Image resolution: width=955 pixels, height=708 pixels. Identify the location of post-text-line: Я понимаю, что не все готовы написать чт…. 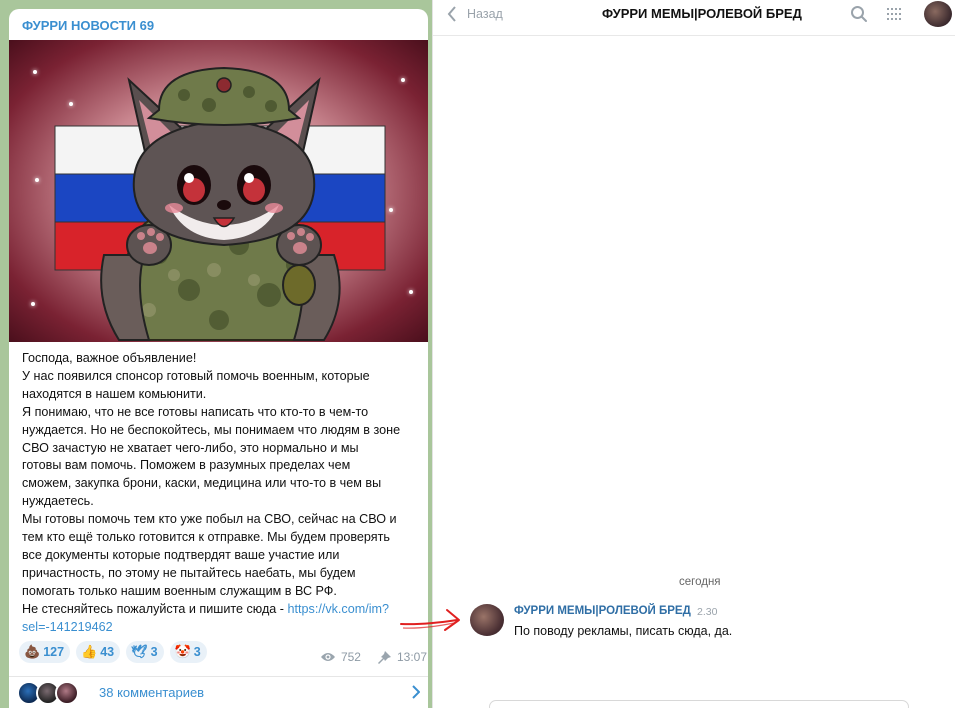
(195, 411).